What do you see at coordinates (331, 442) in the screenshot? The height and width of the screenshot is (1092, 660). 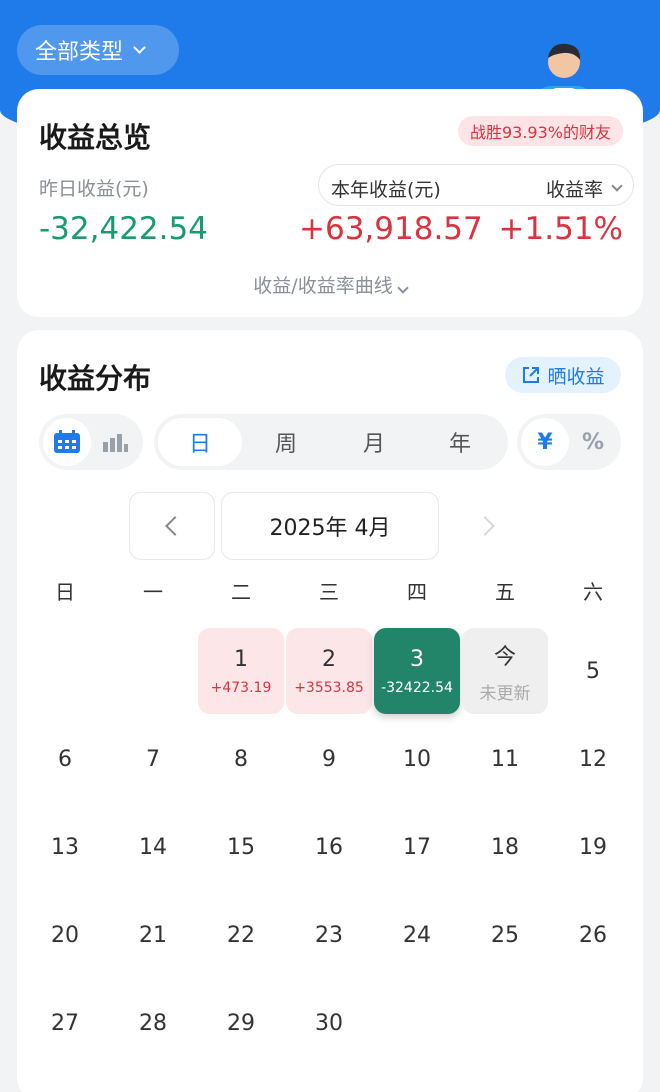 I see `period-tabs: 日 周 月 年` at bounding box center [331, 442].